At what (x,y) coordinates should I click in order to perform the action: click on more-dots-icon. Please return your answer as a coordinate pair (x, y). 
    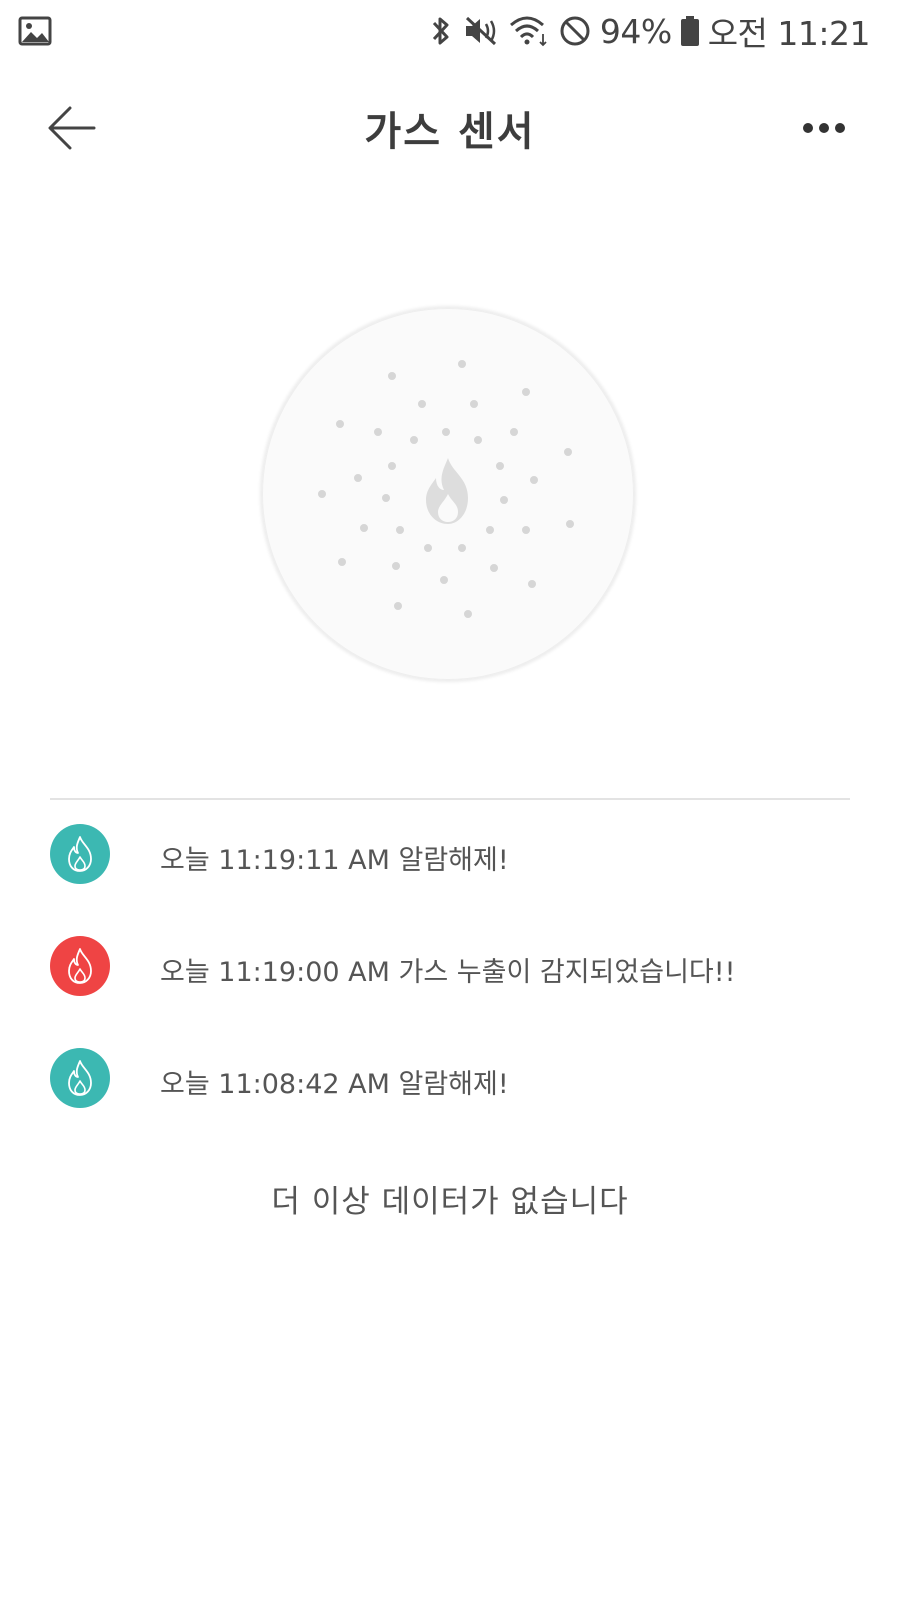
    Looking at the image, I should click on (824, 128).